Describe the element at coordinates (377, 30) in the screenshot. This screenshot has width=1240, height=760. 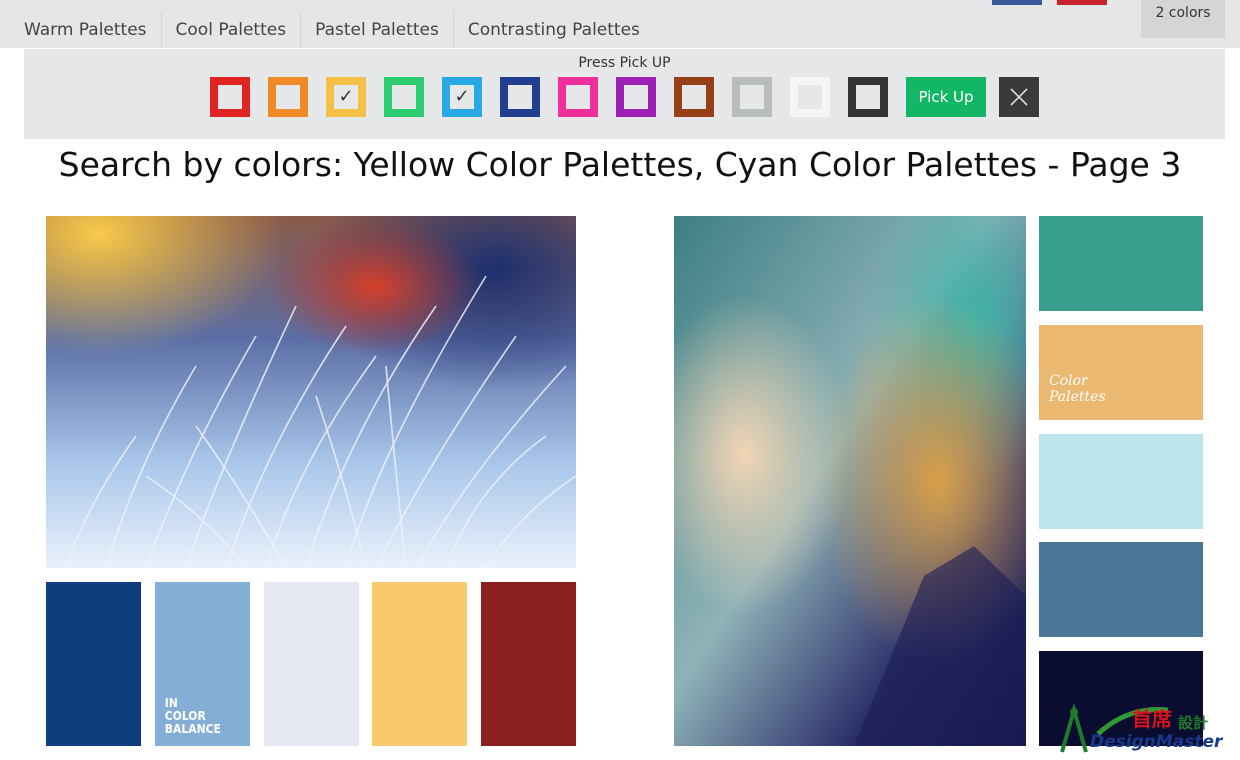
I see `tab-pastel-palettes: Pastel Palettes` at that location.